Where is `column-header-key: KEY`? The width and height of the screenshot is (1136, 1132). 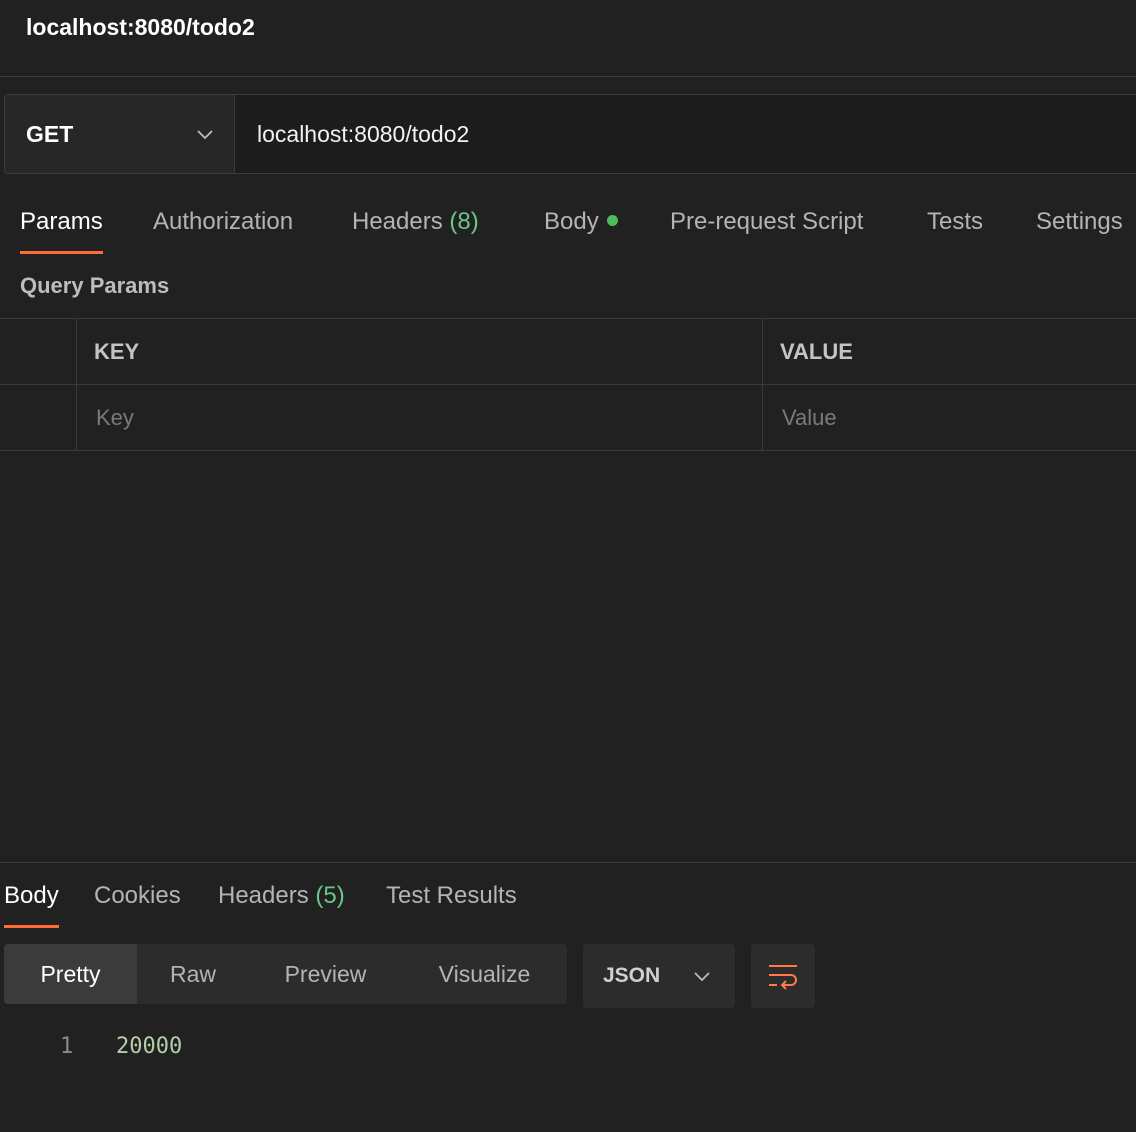 column-header-key: KEY is located at coordinates (117, 351).